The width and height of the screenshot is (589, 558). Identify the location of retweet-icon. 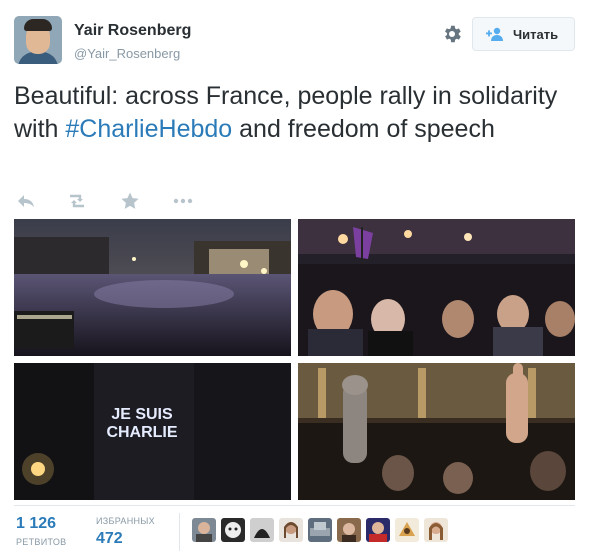
(77, 201).